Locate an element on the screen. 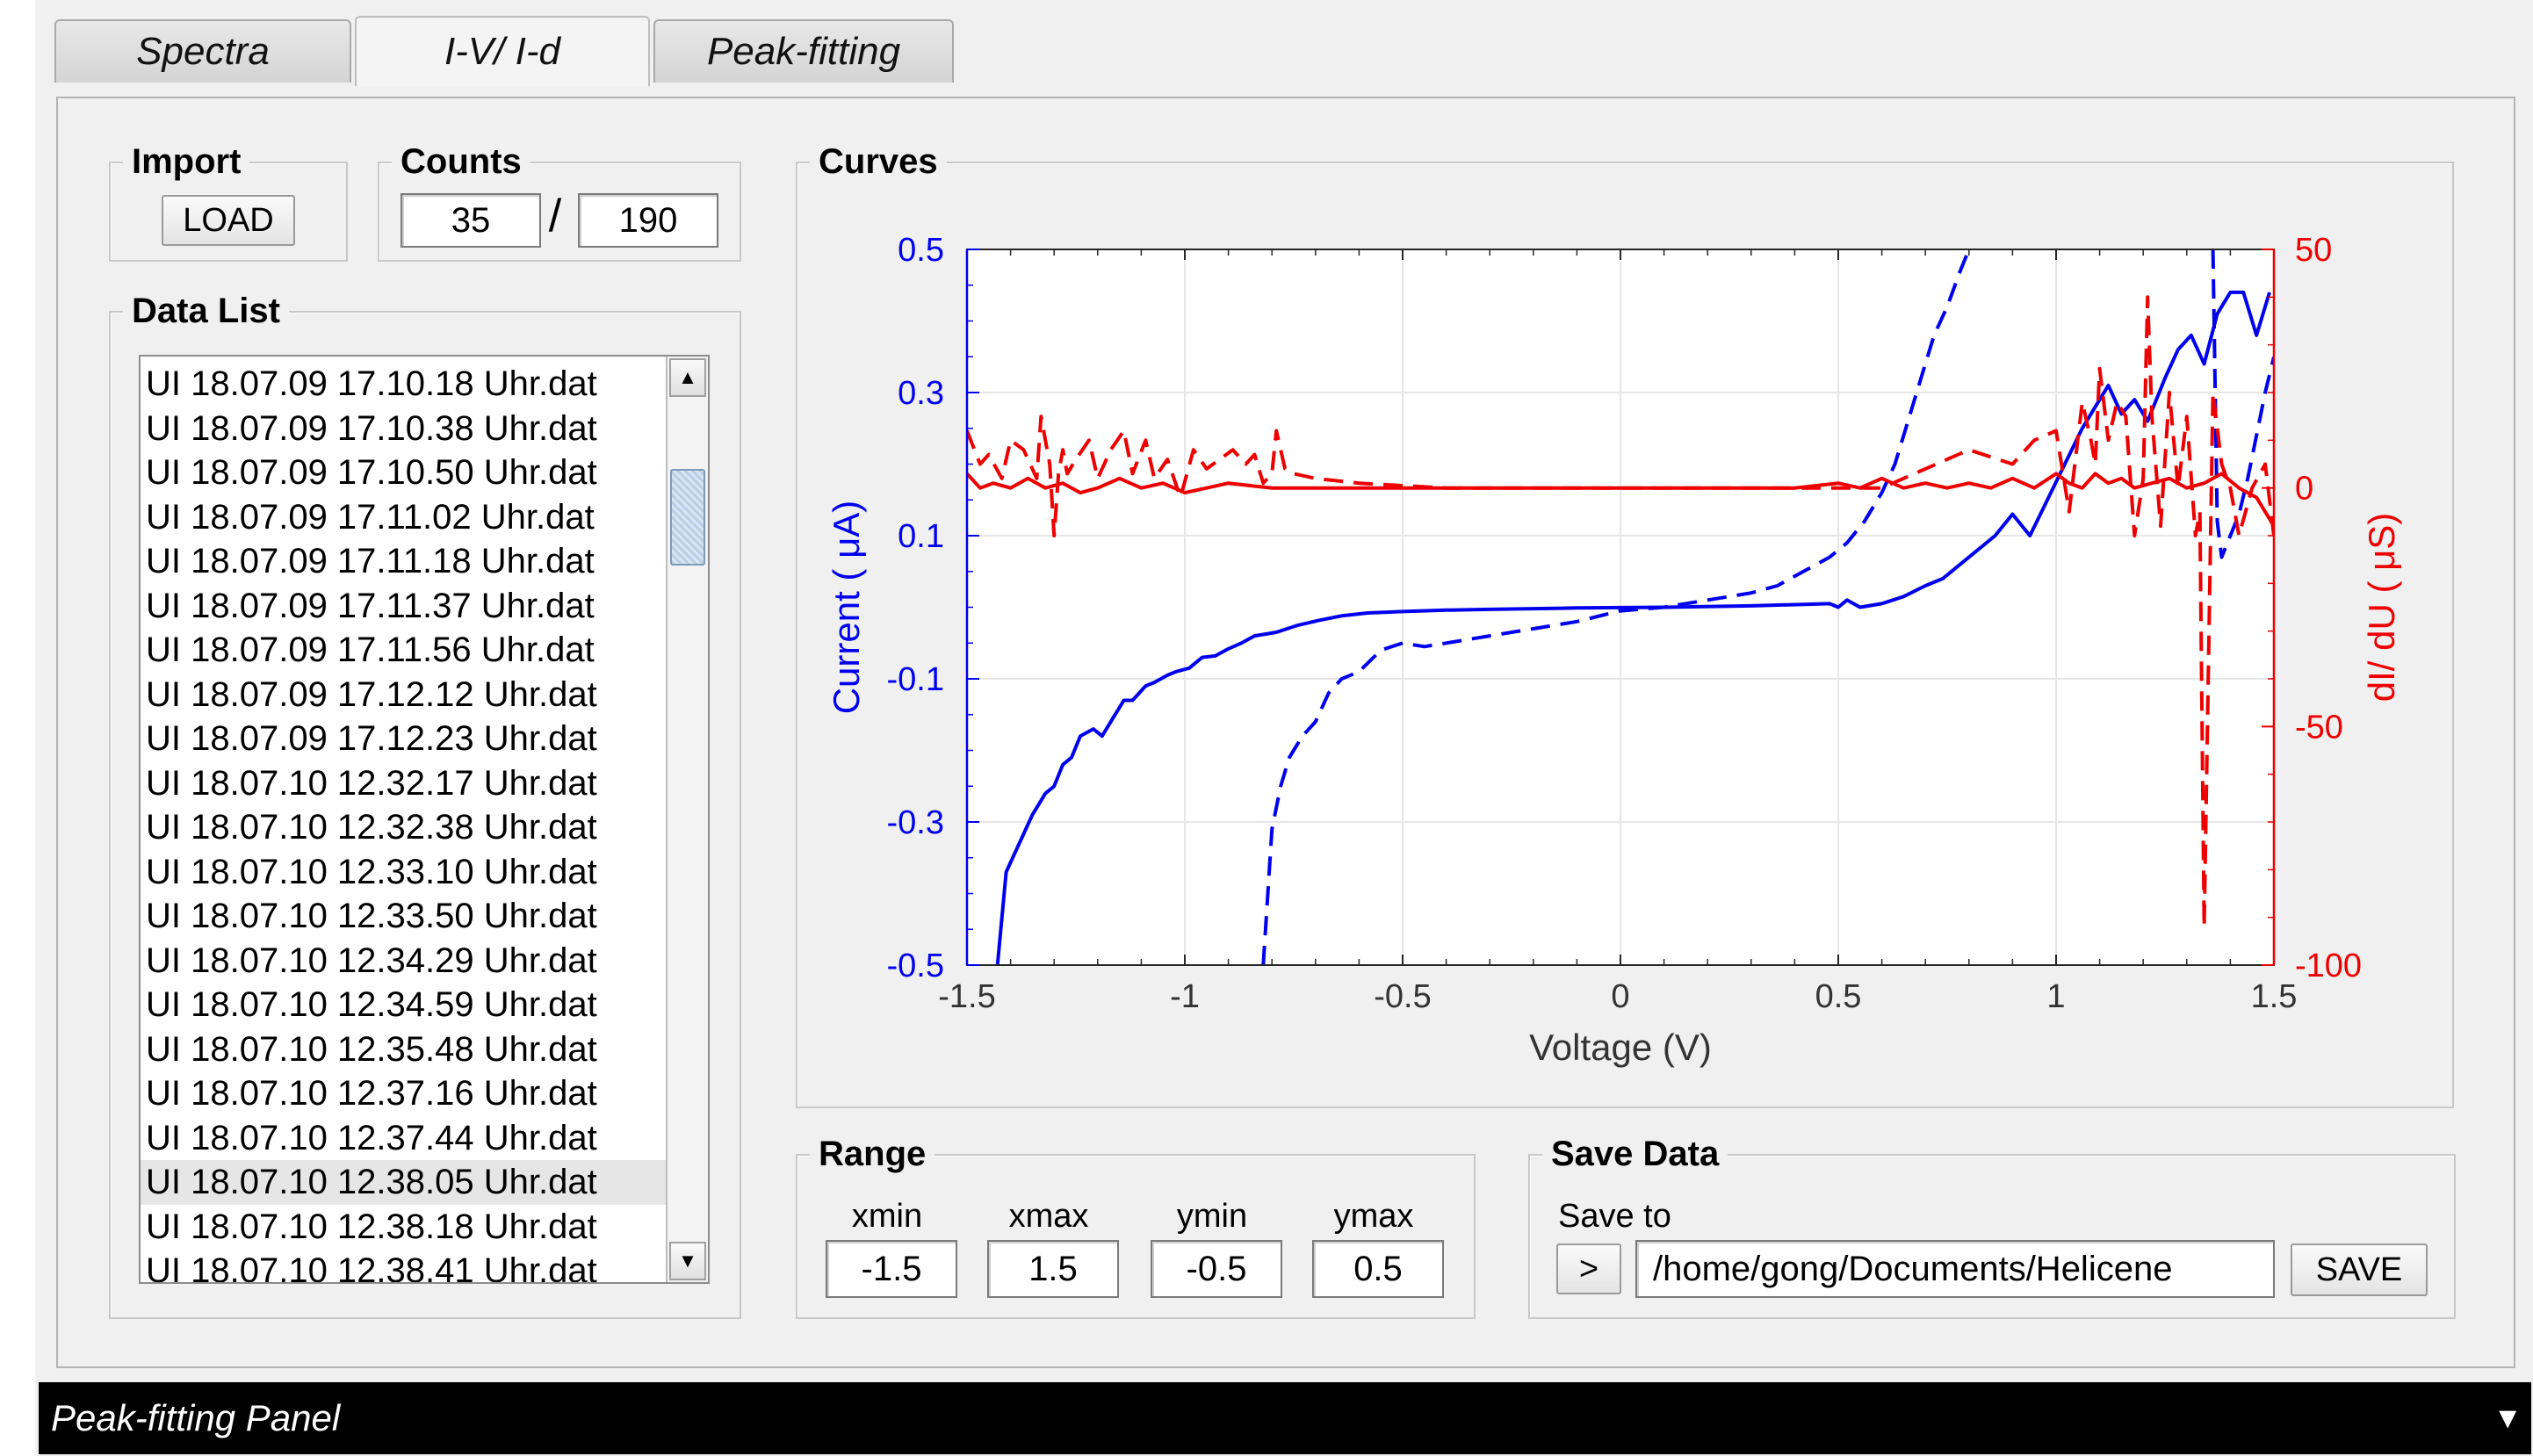 The height and width of the screenshot is (1456, 2533). list-item: UI 18.07.09 17.11.37 Uhr.dat is located at coordinates (403, 606).